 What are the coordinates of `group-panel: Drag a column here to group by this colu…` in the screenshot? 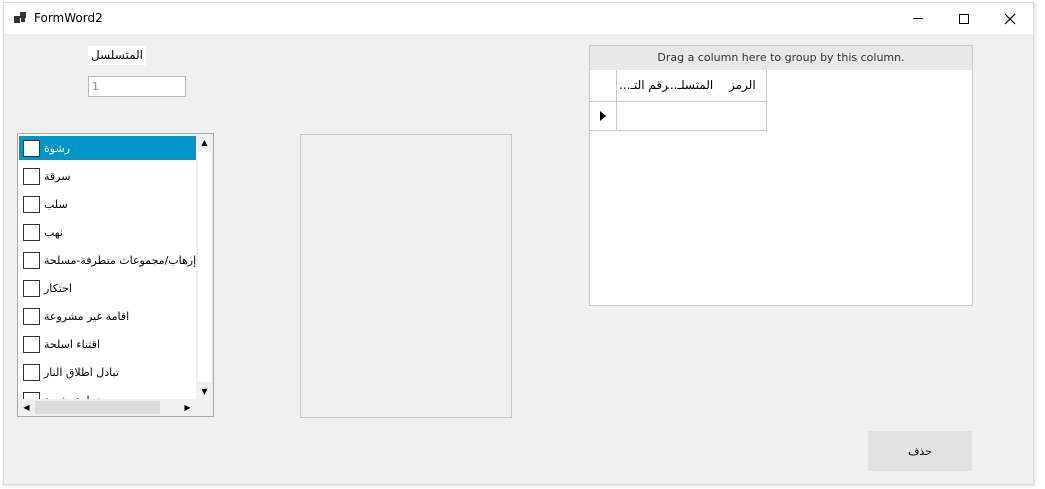 It's located at (781, 58).